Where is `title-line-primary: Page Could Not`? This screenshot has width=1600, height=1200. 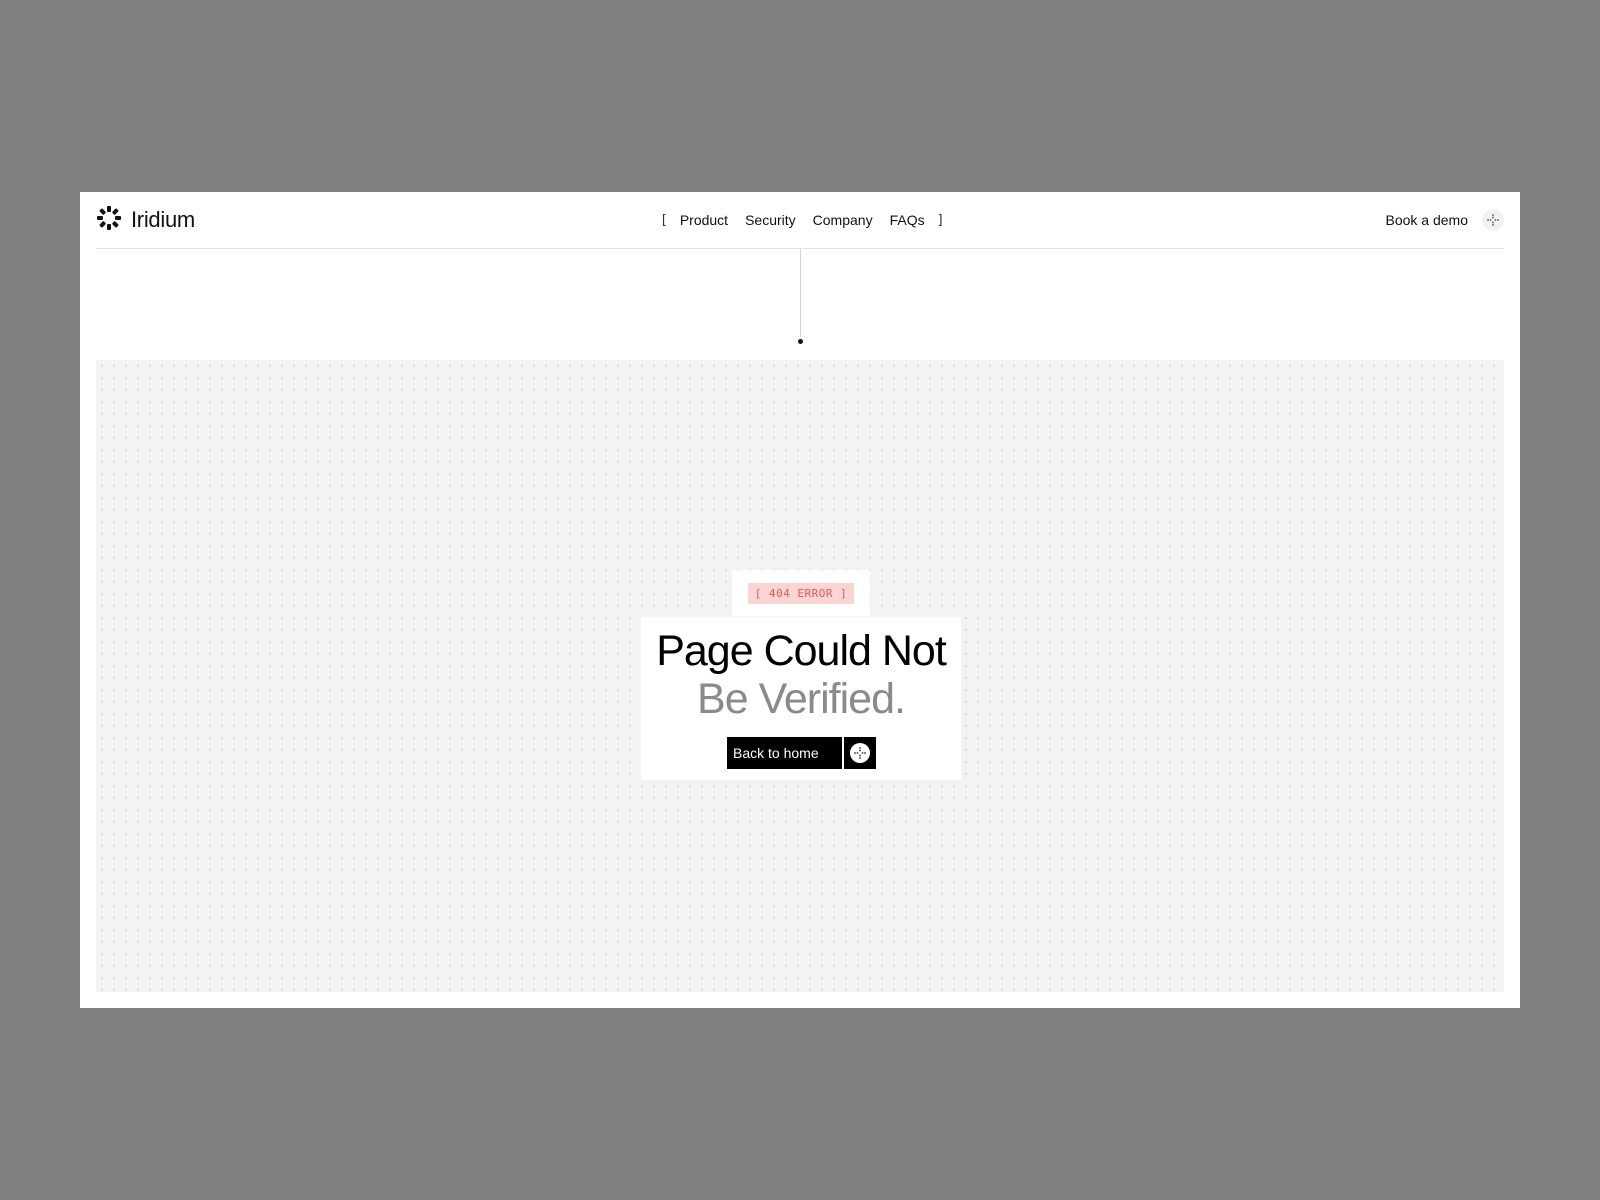 title-line-primary: Page Could Not is located at coordinates (801, 651).